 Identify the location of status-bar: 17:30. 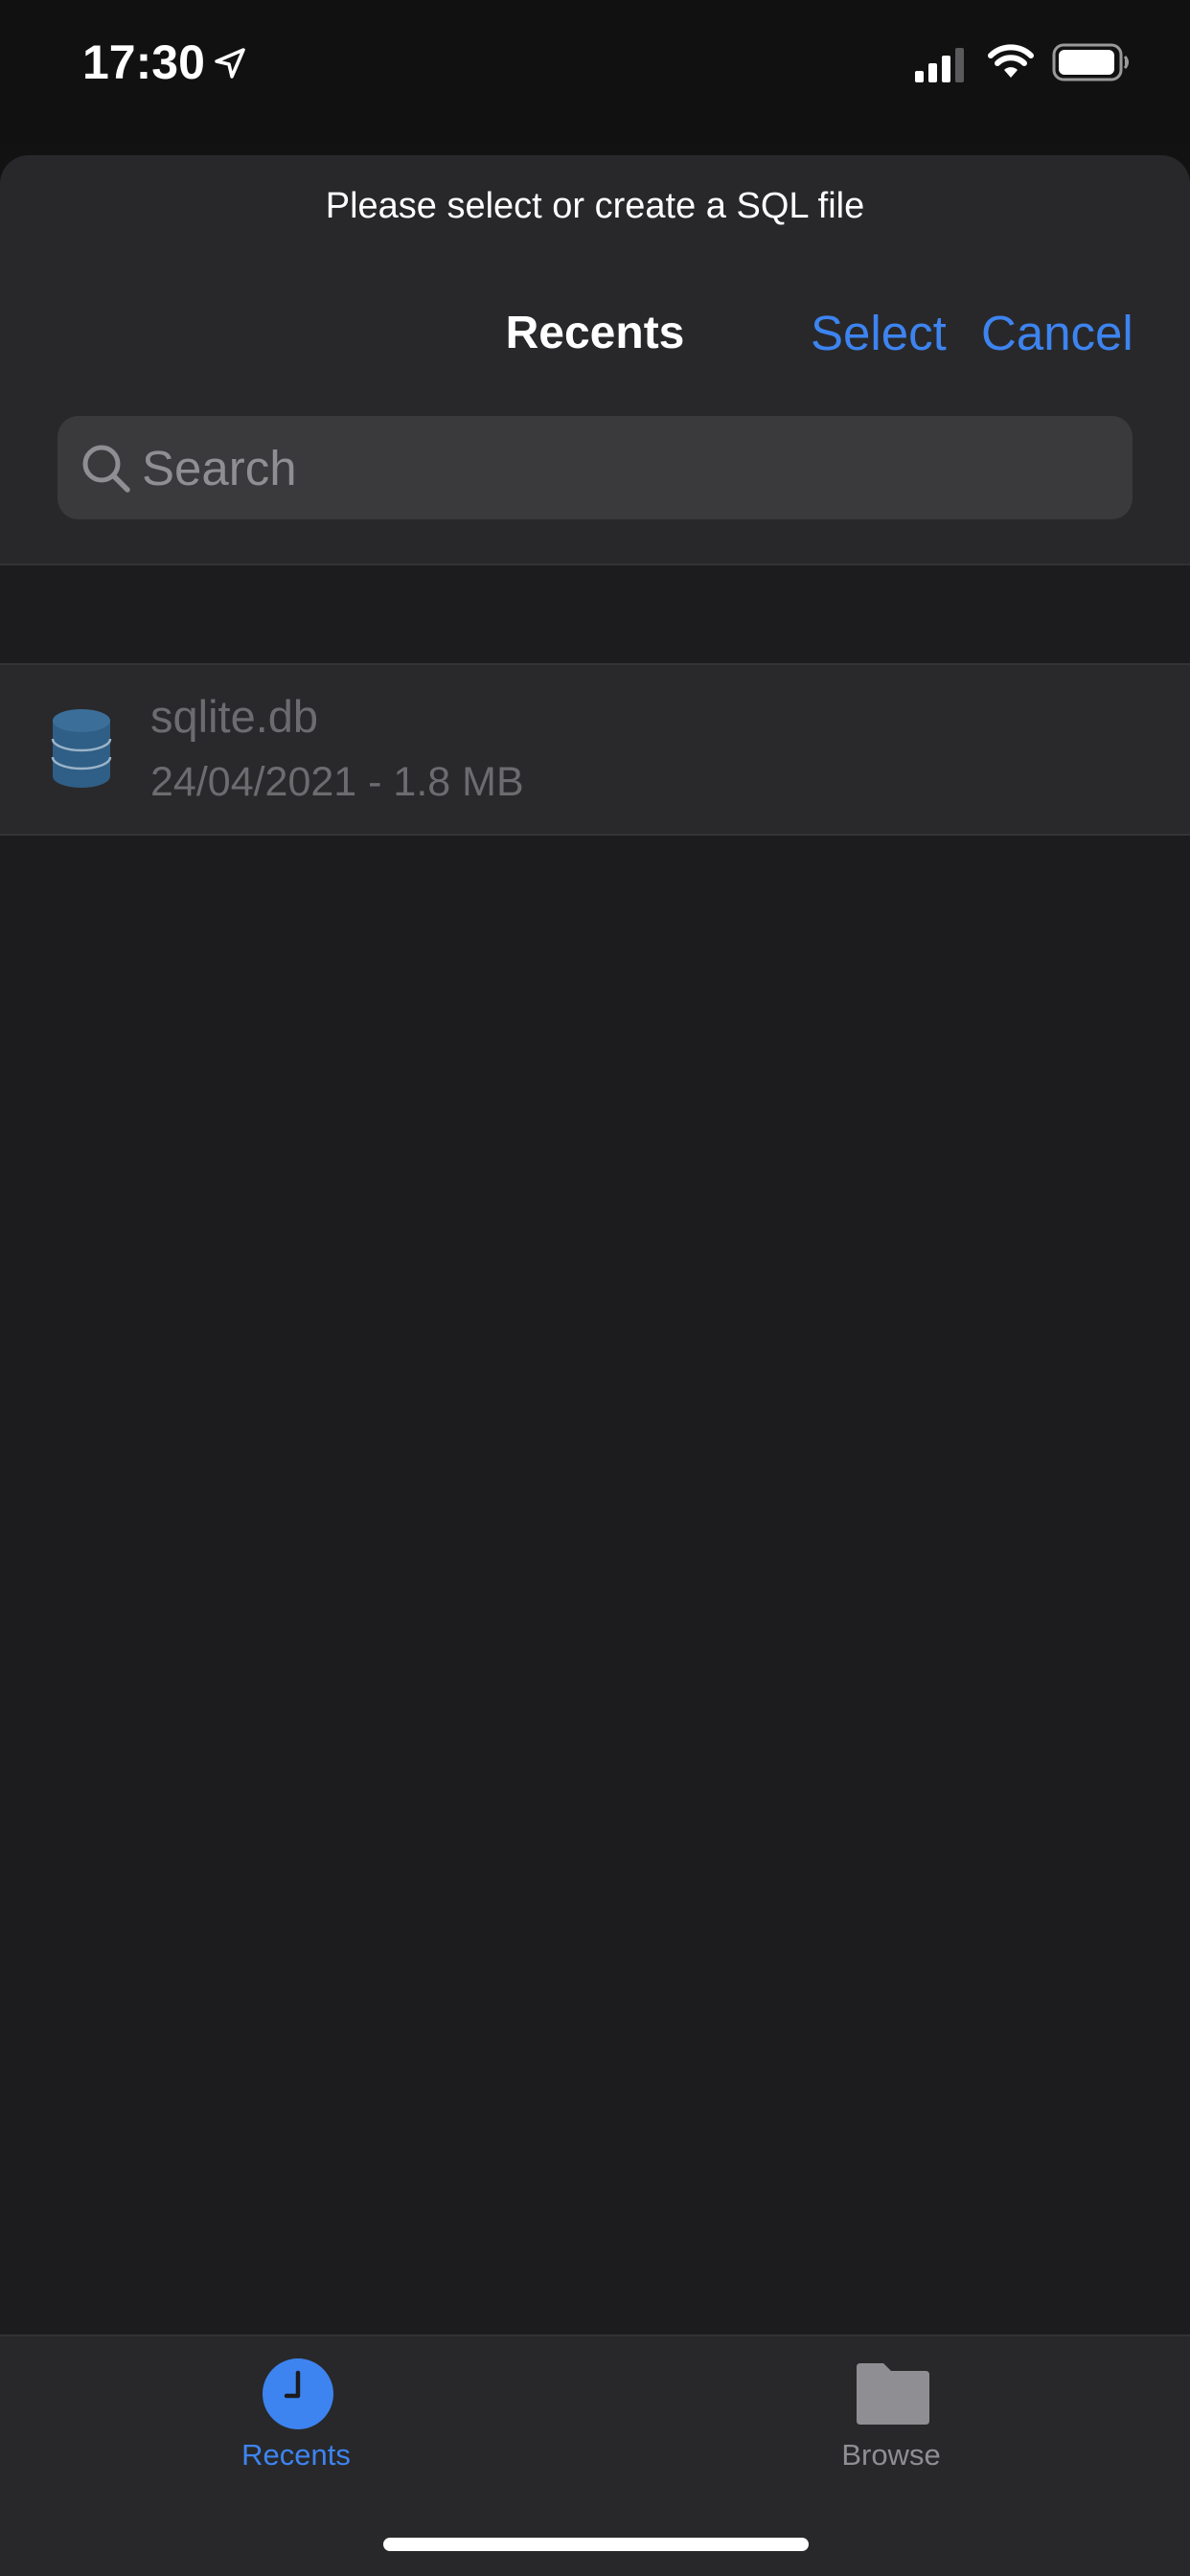
(595, 72).